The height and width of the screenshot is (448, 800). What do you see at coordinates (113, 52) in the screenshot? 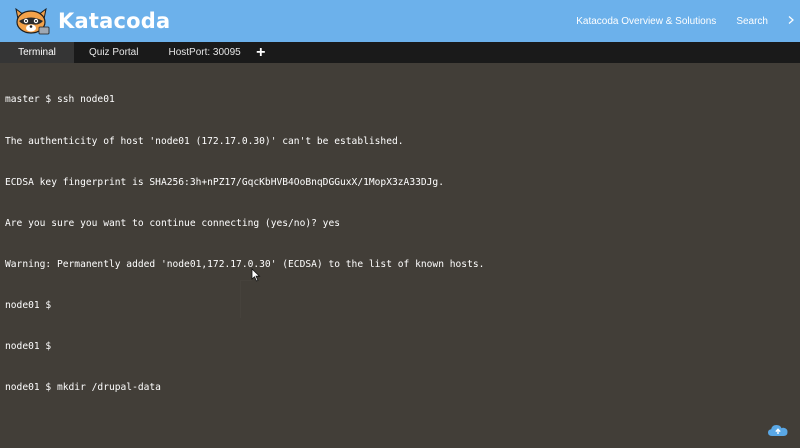
I see `tab-quiz-portal: Quiz Portal` at bounding box center [113, 52].